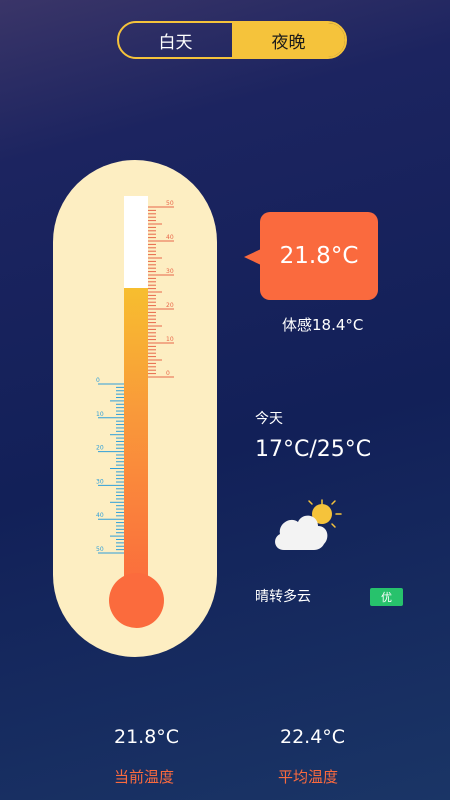  I want to click on left-scale-label: 50, so click(100, 549).